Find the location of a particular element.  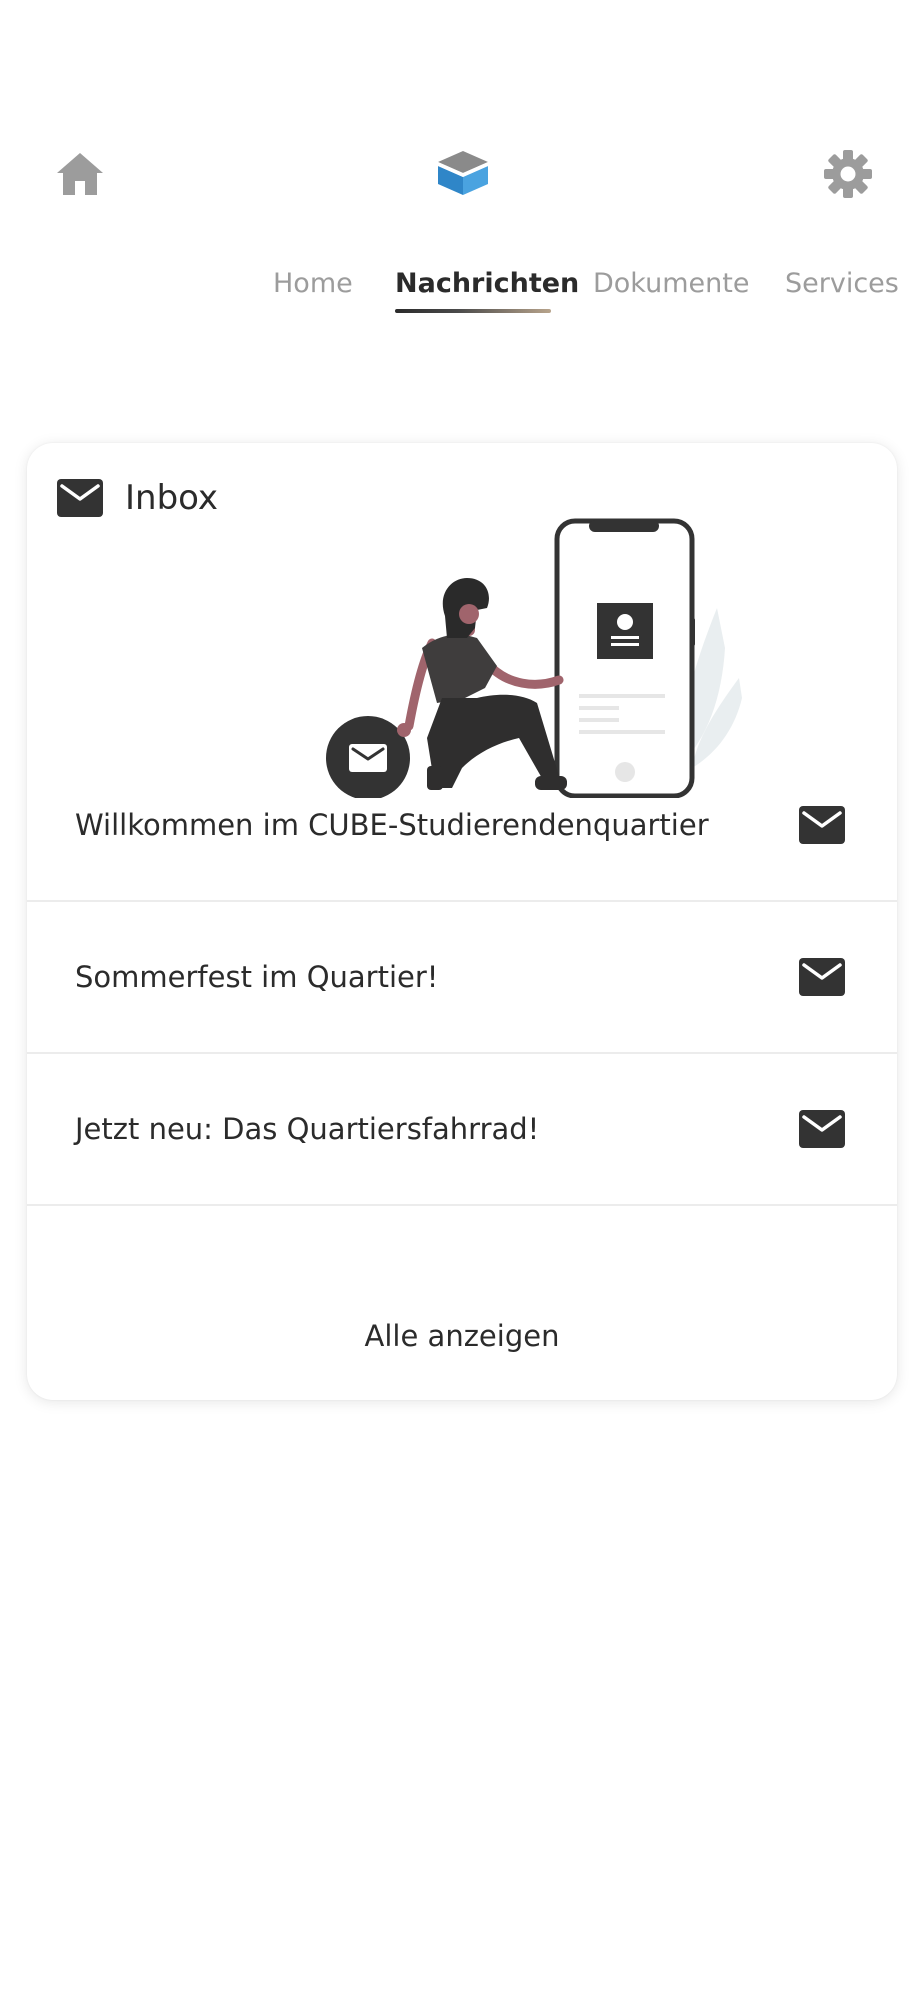

message-title: Willkommen im CUBE-Studierendenquartier is located at coordinates (392, 824).